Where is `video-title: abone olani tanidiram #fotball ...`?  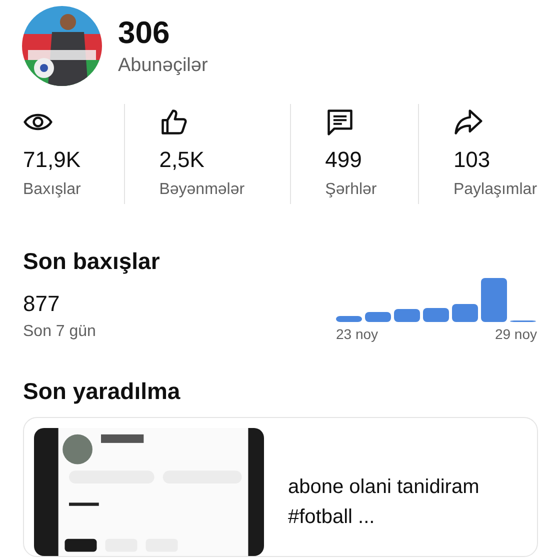
video-title: abone olani tanidiram #fotball ... is located at coordinates (384, 502).